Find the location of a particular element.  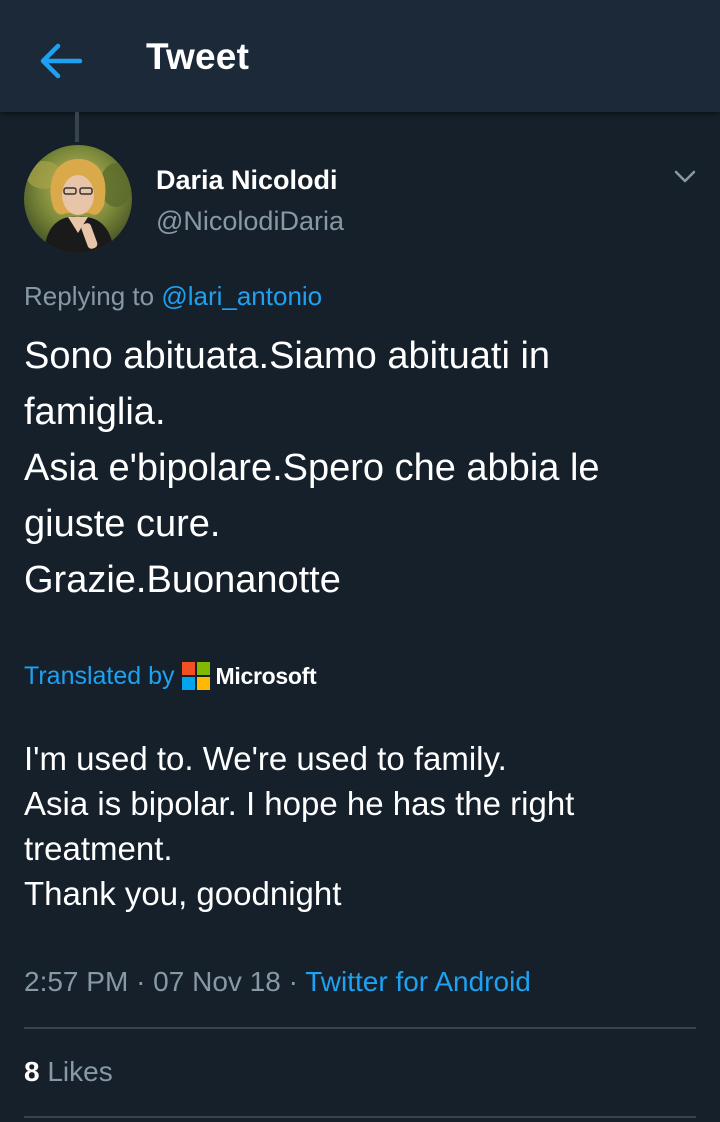

tweet-time: 2:57 PM is located at coordinates (76, 981).